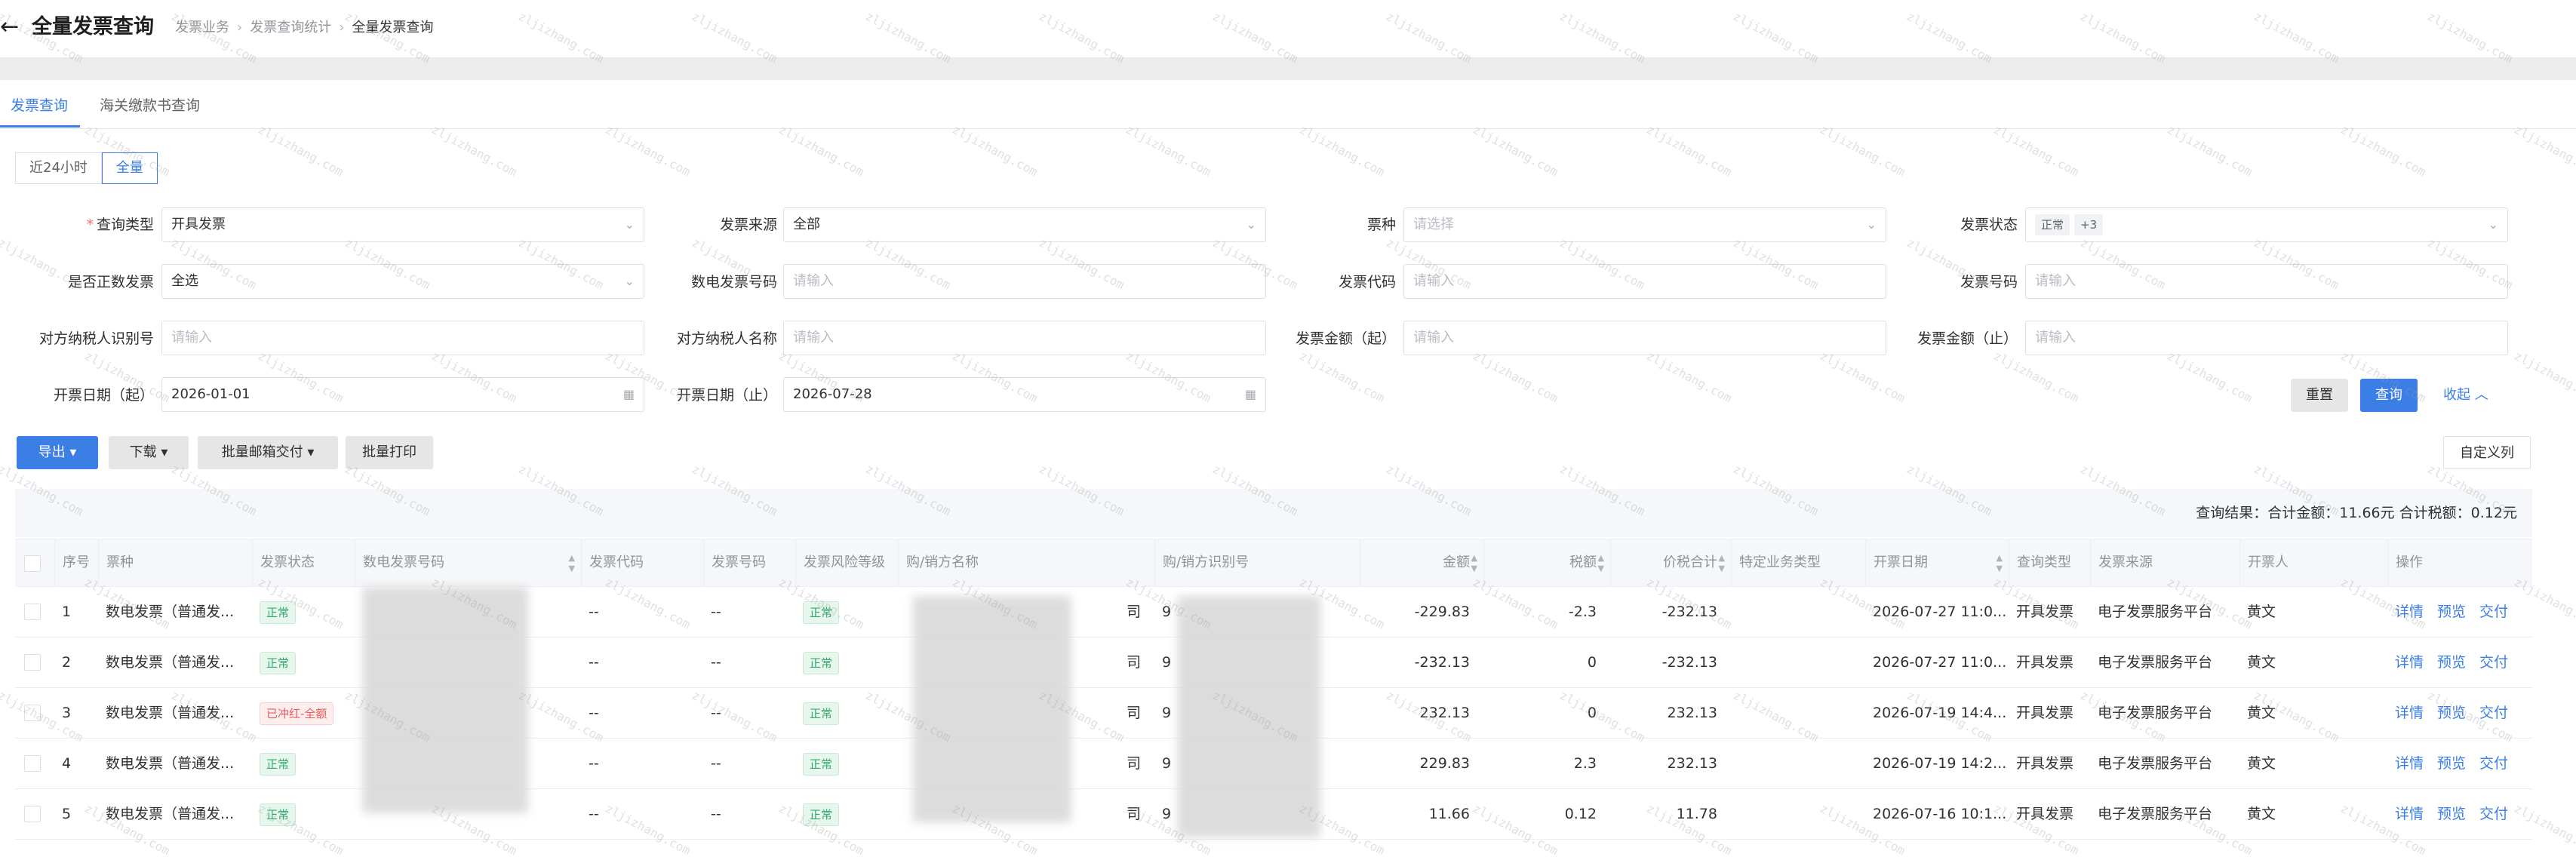 This screenshot has width=2576, height=857. Describe the element at coordinates (1546, 563) in the screenshot. I see `col-header-sortable: 税额 ▲ ▼` at that location.